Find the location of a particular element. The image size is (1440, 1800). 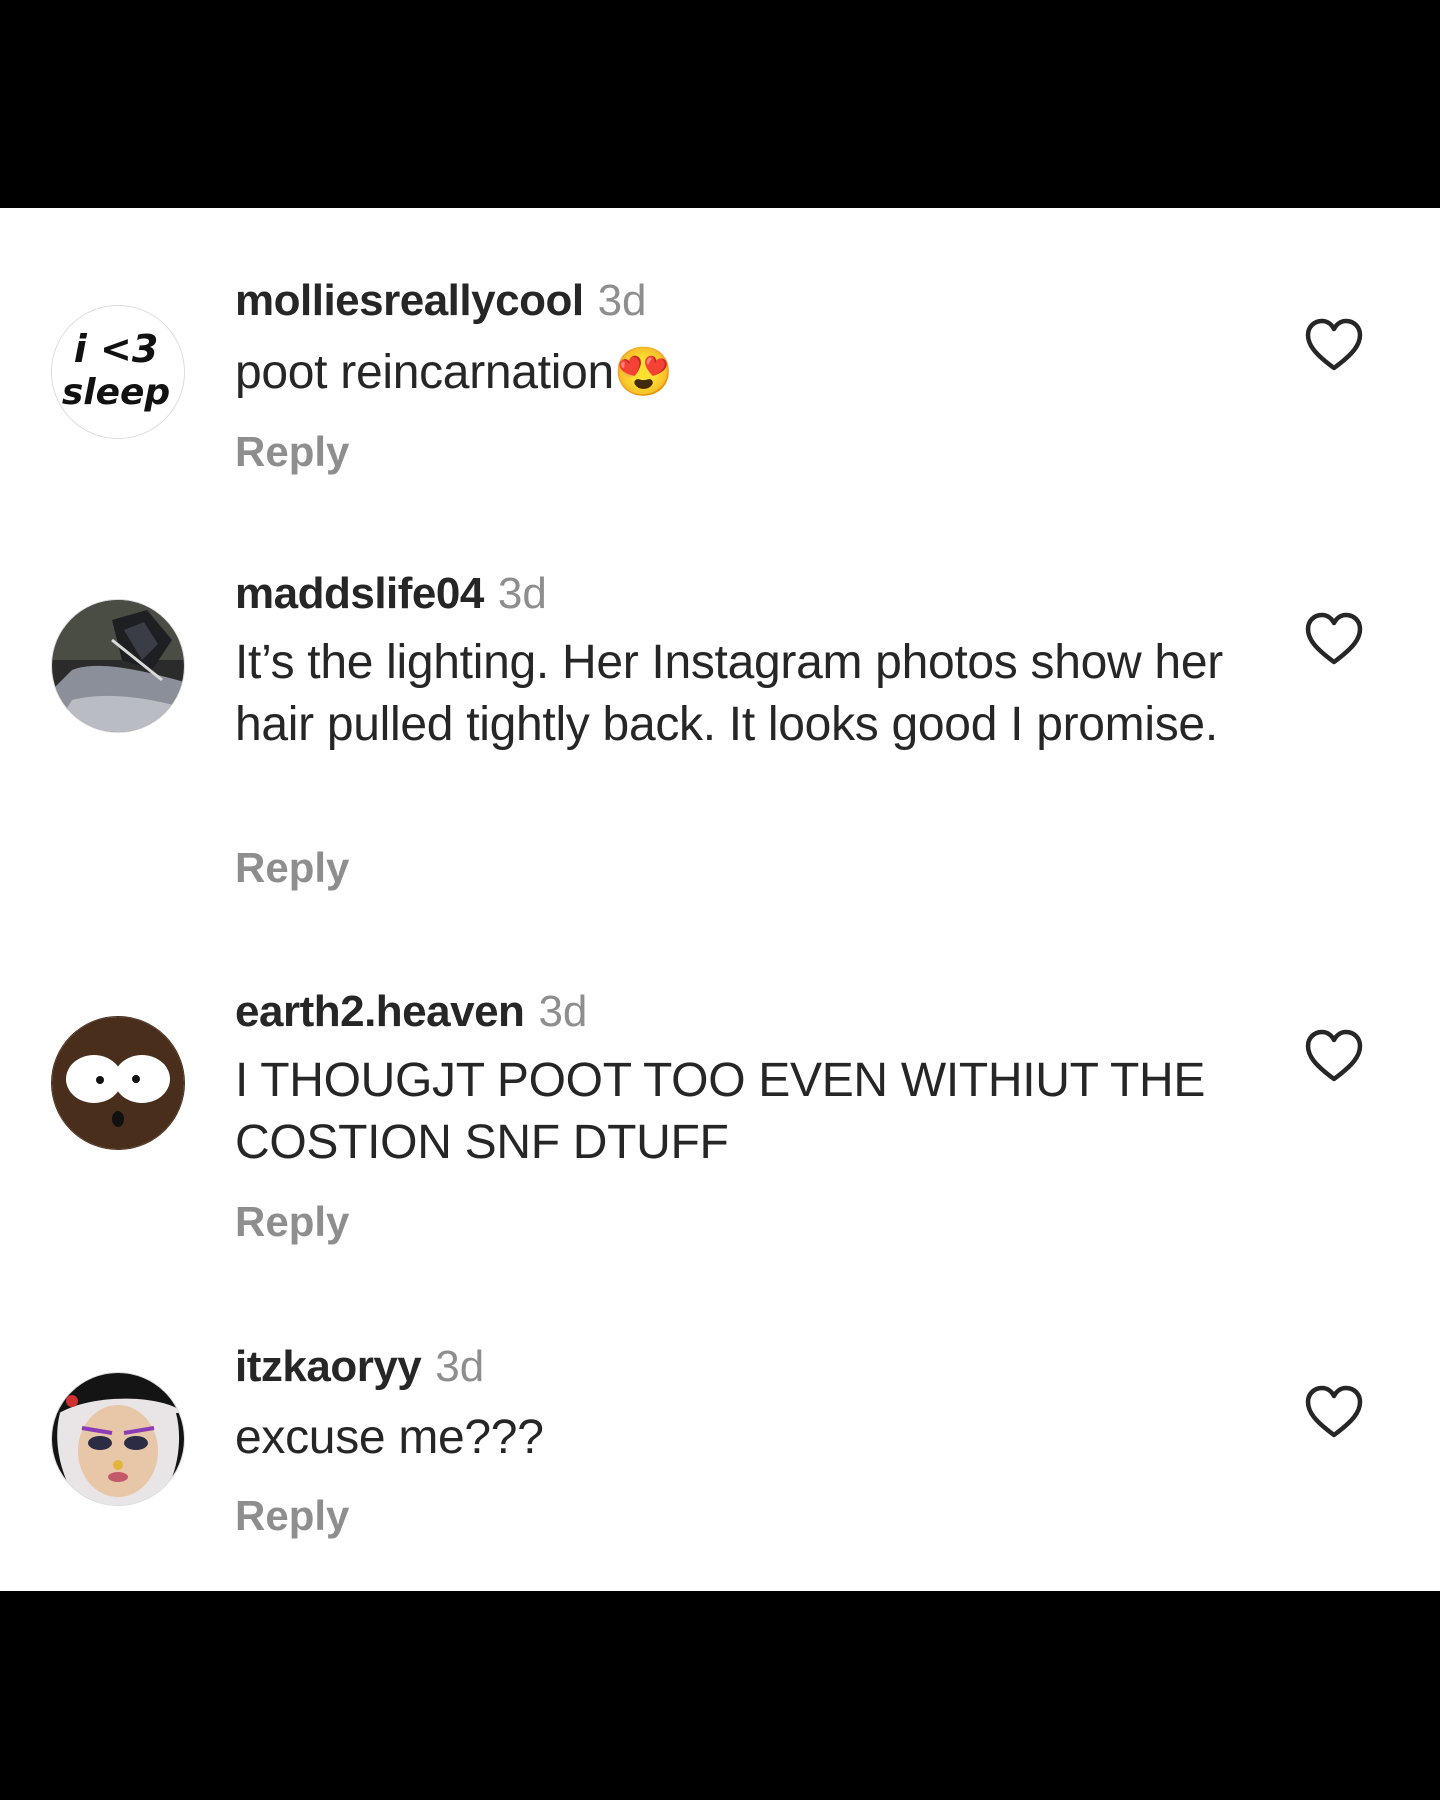

username: itzkaoryy is located at coordinates (328, 1366).